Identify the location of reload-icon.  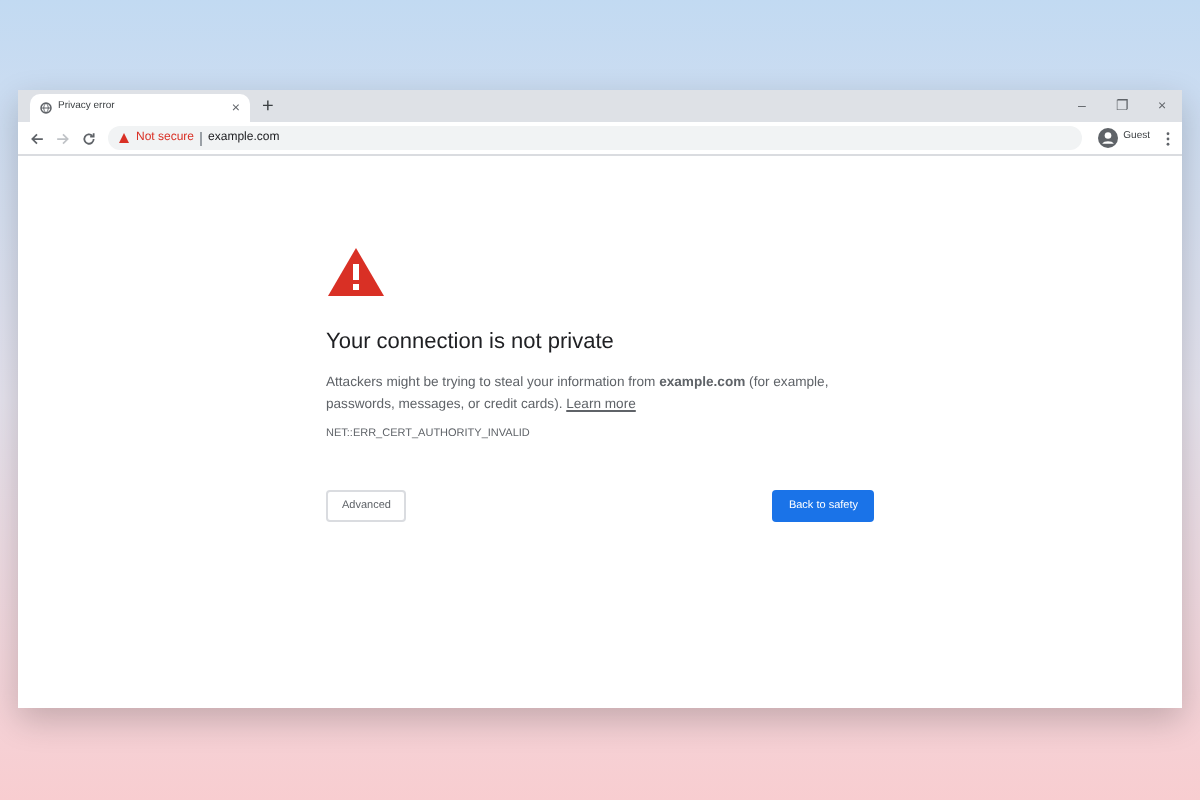
(89, 138).